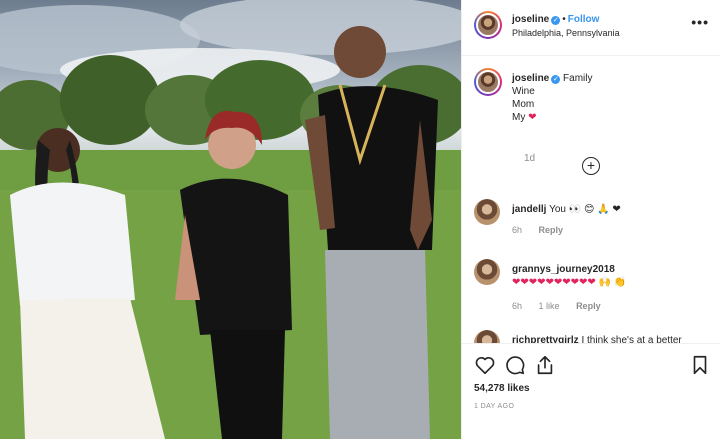  What do you see at coordinates (530, 19) in the screenshot?
I see `author-username: joseline` at bounding box center [530, 19].